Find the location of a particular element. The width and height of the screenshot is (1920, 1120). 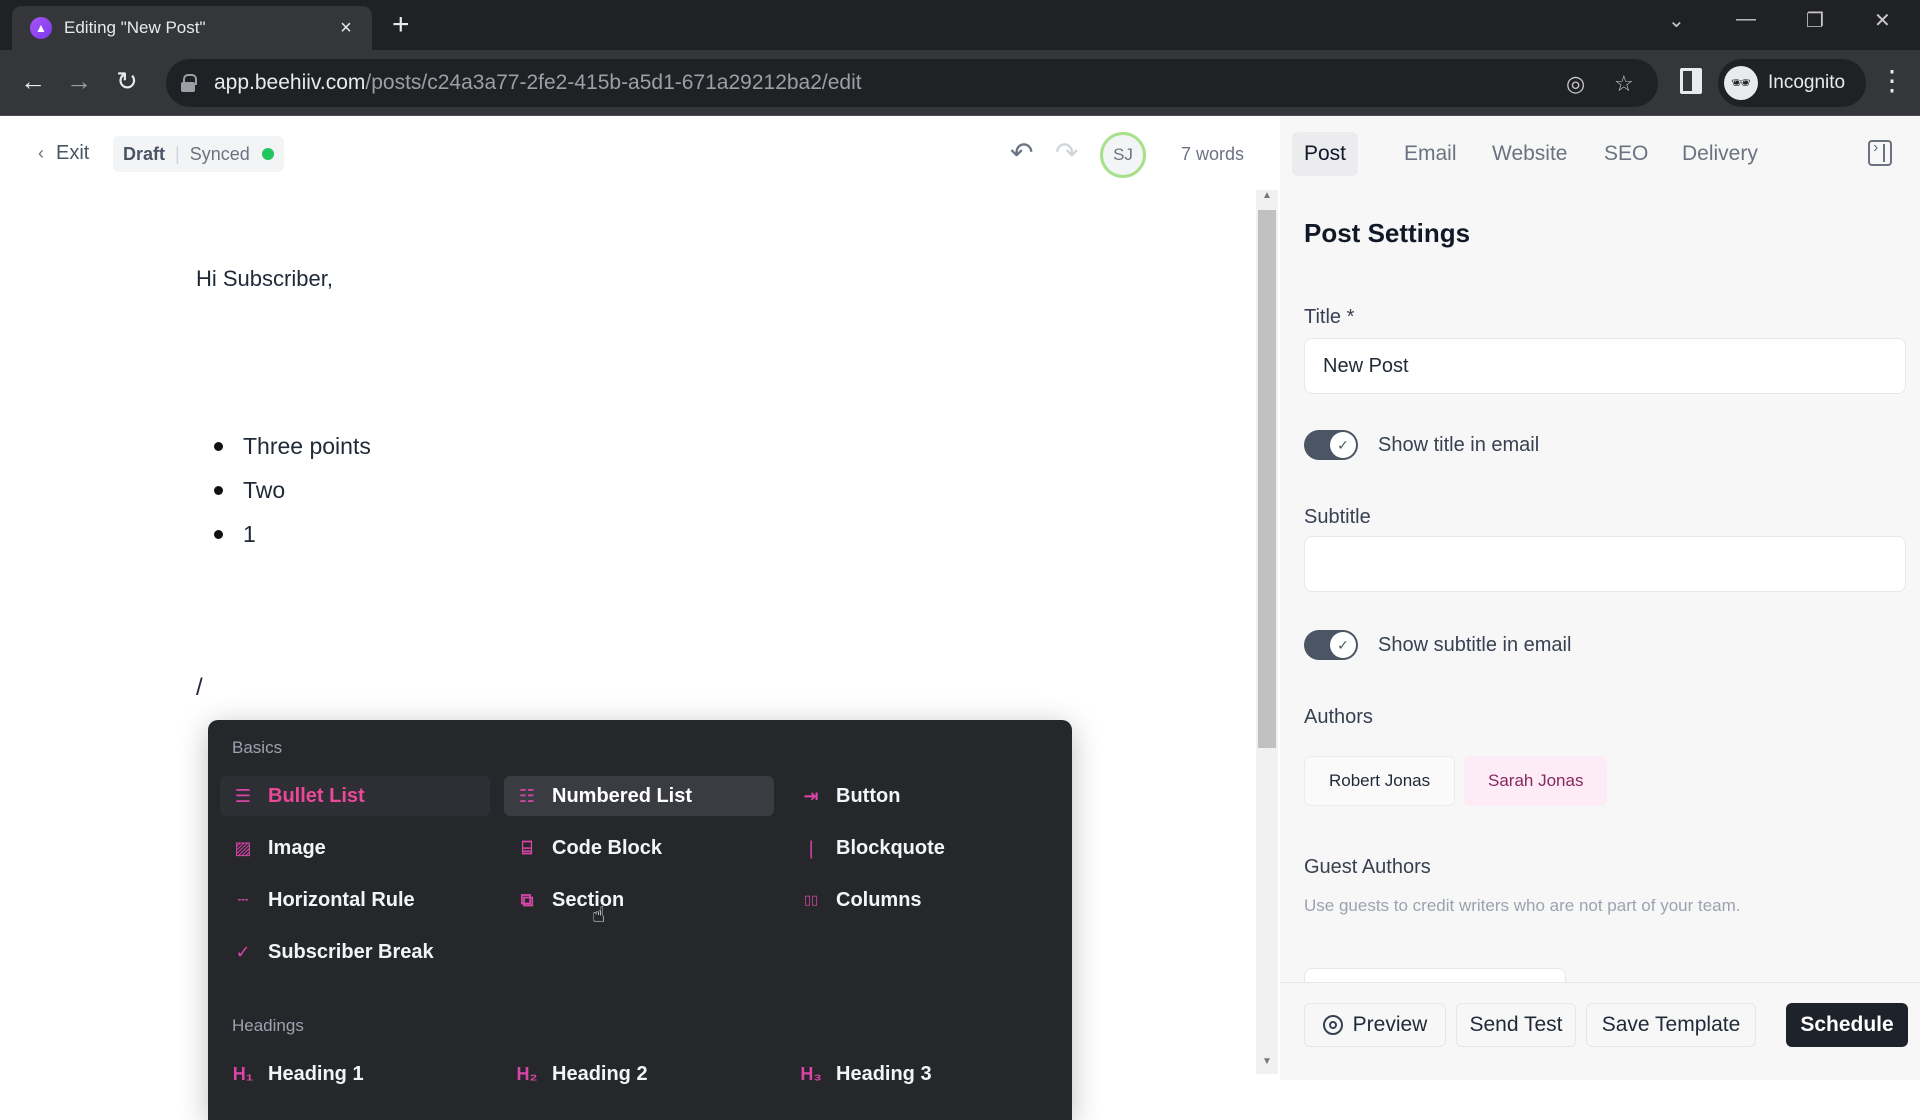

menu-item-label: Heading 1 is located at coordinates (316, 1073).